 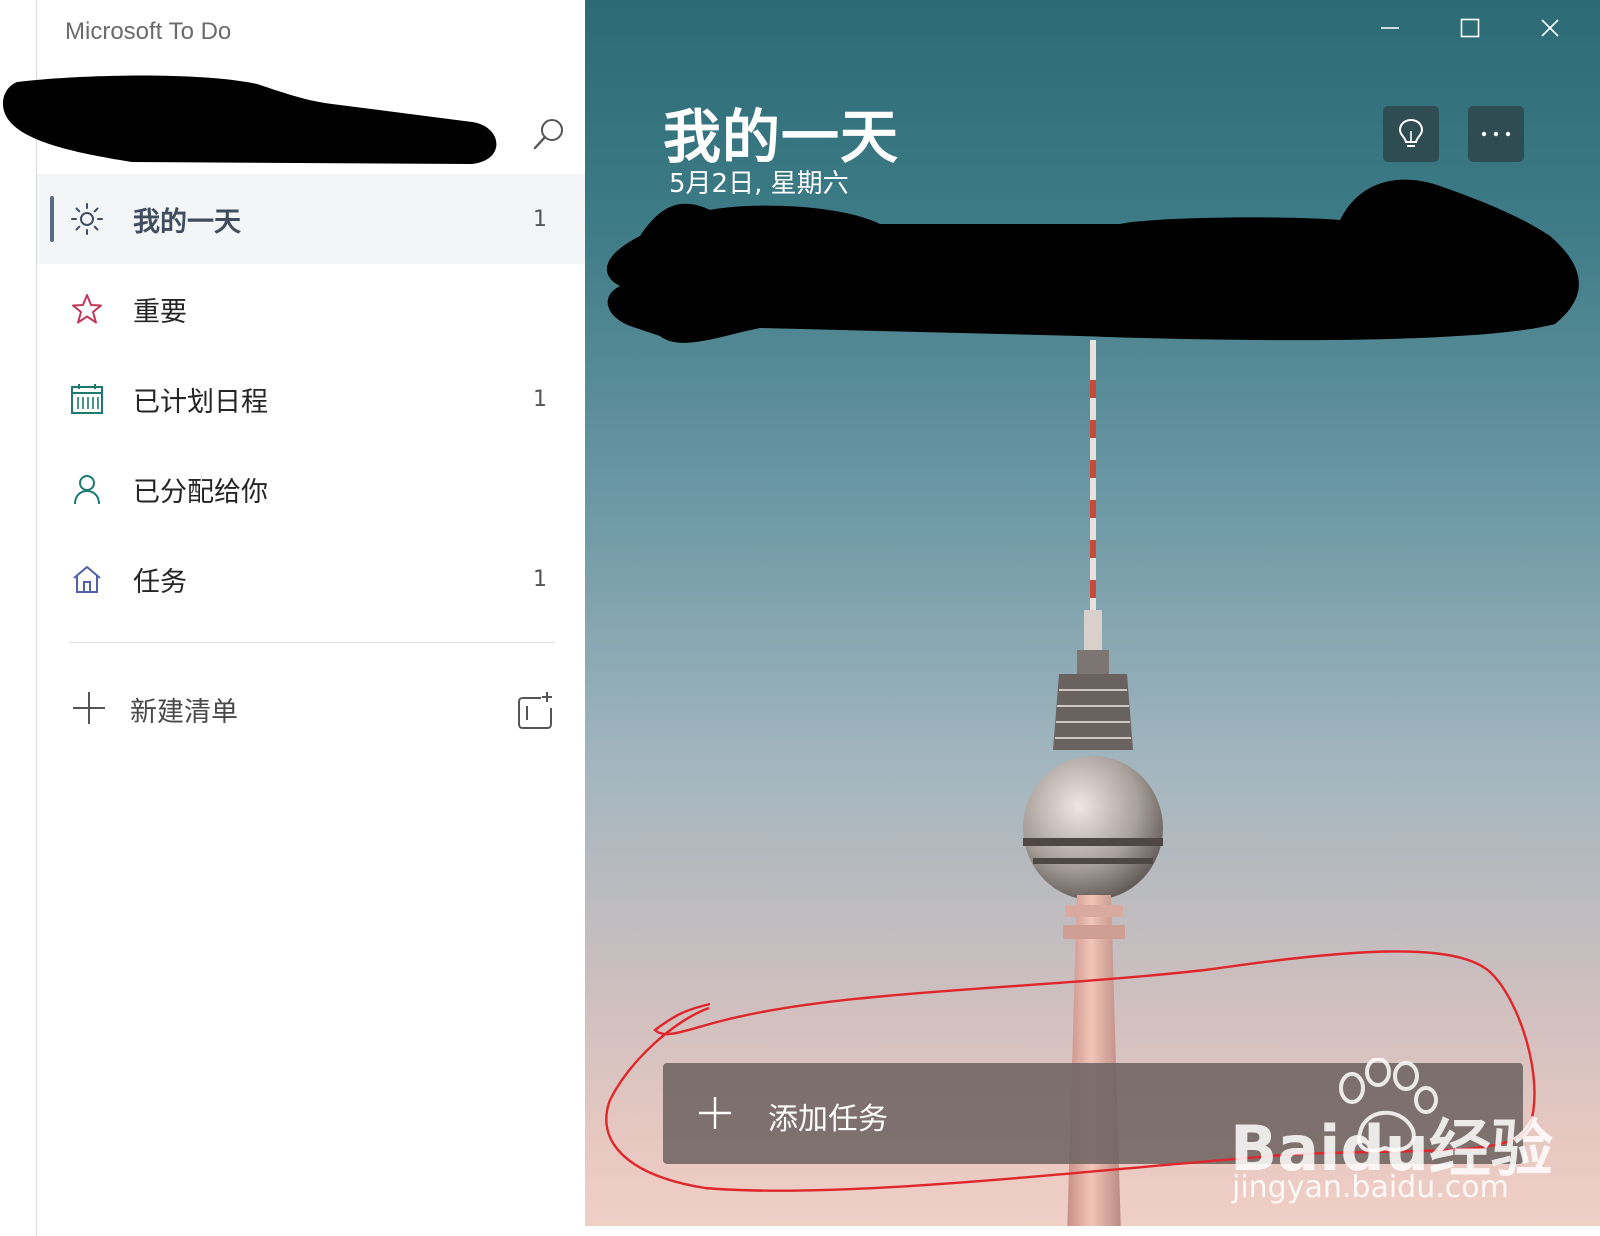 I want to click on suggestions-button, so click(x=1411, y=134).